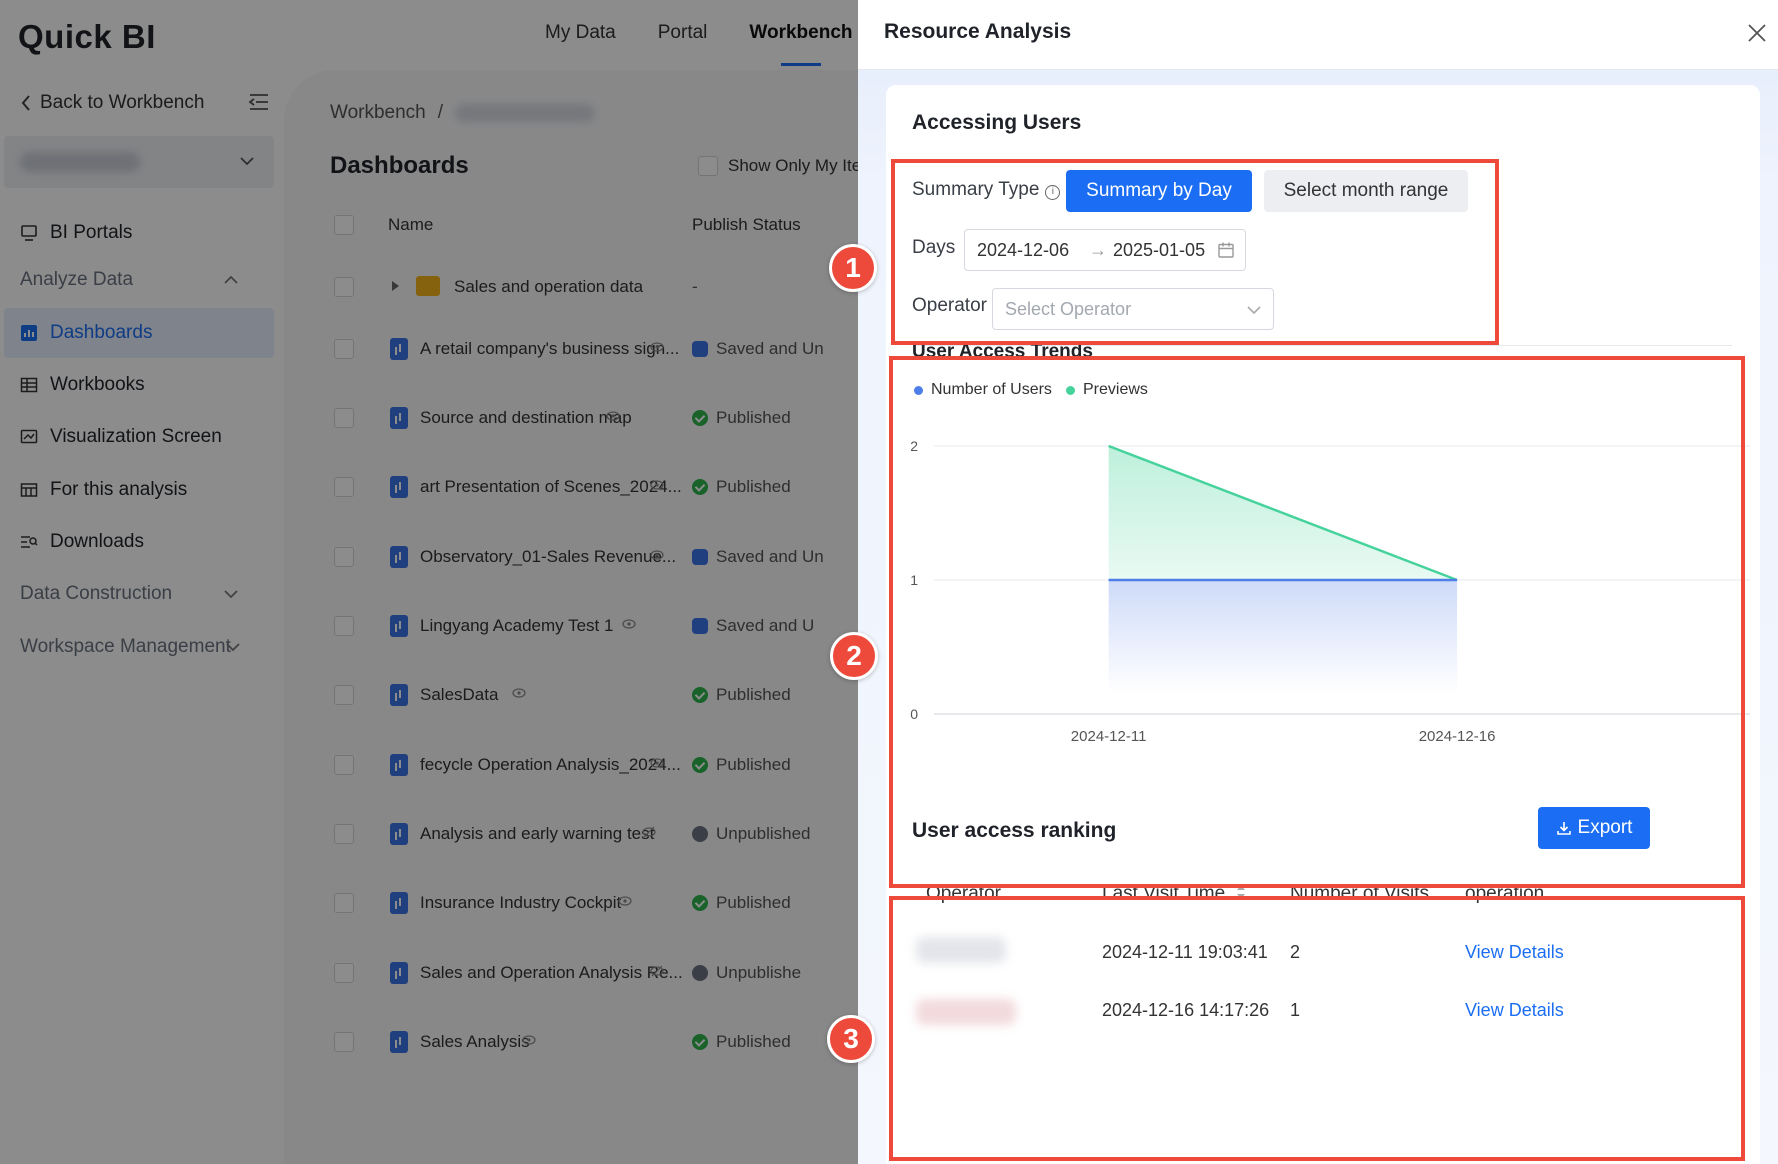 The image size is (1778, 1164). I want to click on annotation-badge-3: 3, so click(851, 1039).